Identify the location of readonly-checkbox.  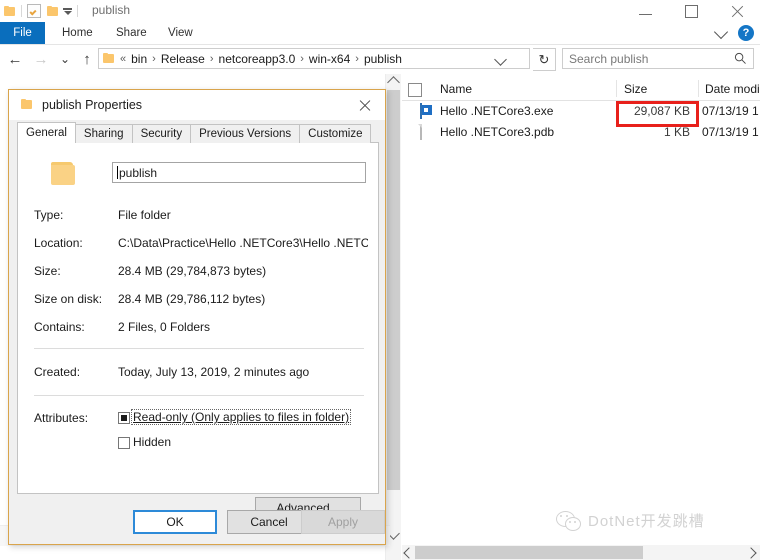
(124, 417).